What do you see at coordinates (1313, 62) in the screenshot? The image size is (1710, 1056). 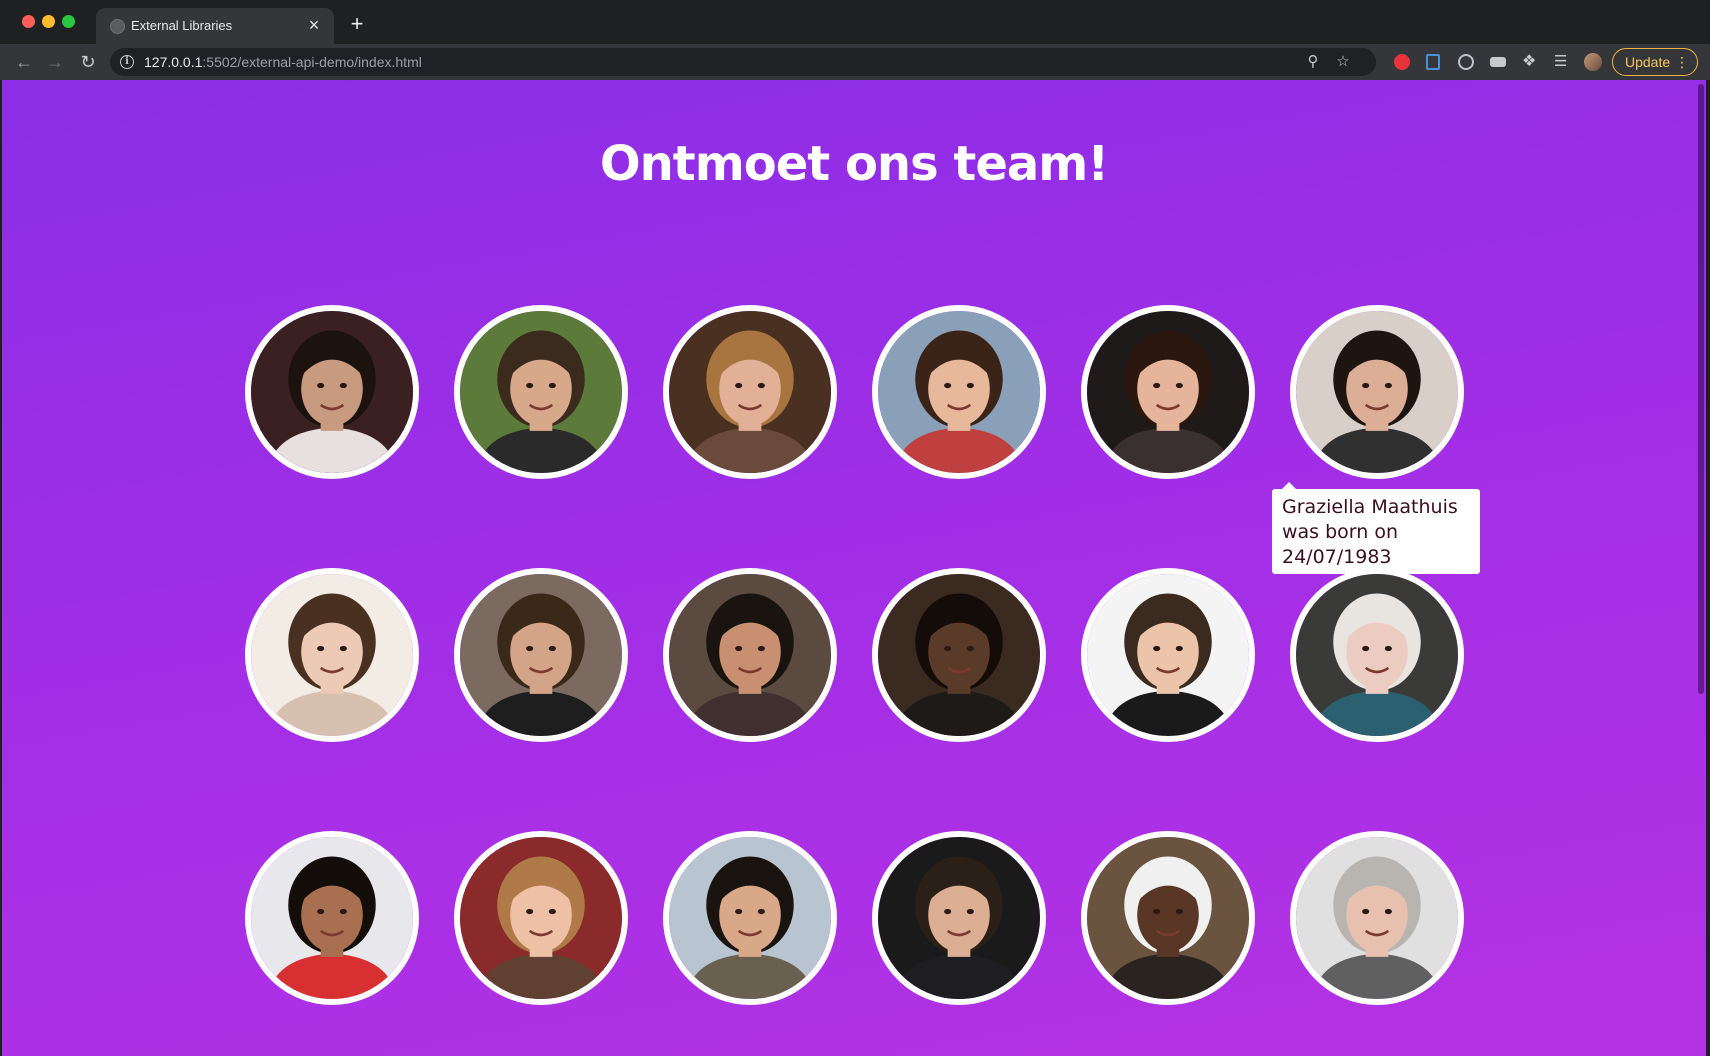 I see `zoom-icon: ⚲` at bounding box center [1313, 62].